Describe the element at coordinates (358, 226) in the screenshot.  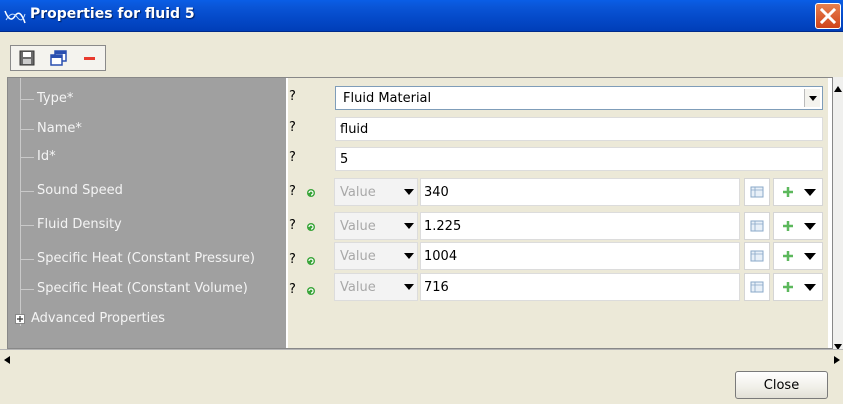
I see `fluid-density-mode: Value` at that location.